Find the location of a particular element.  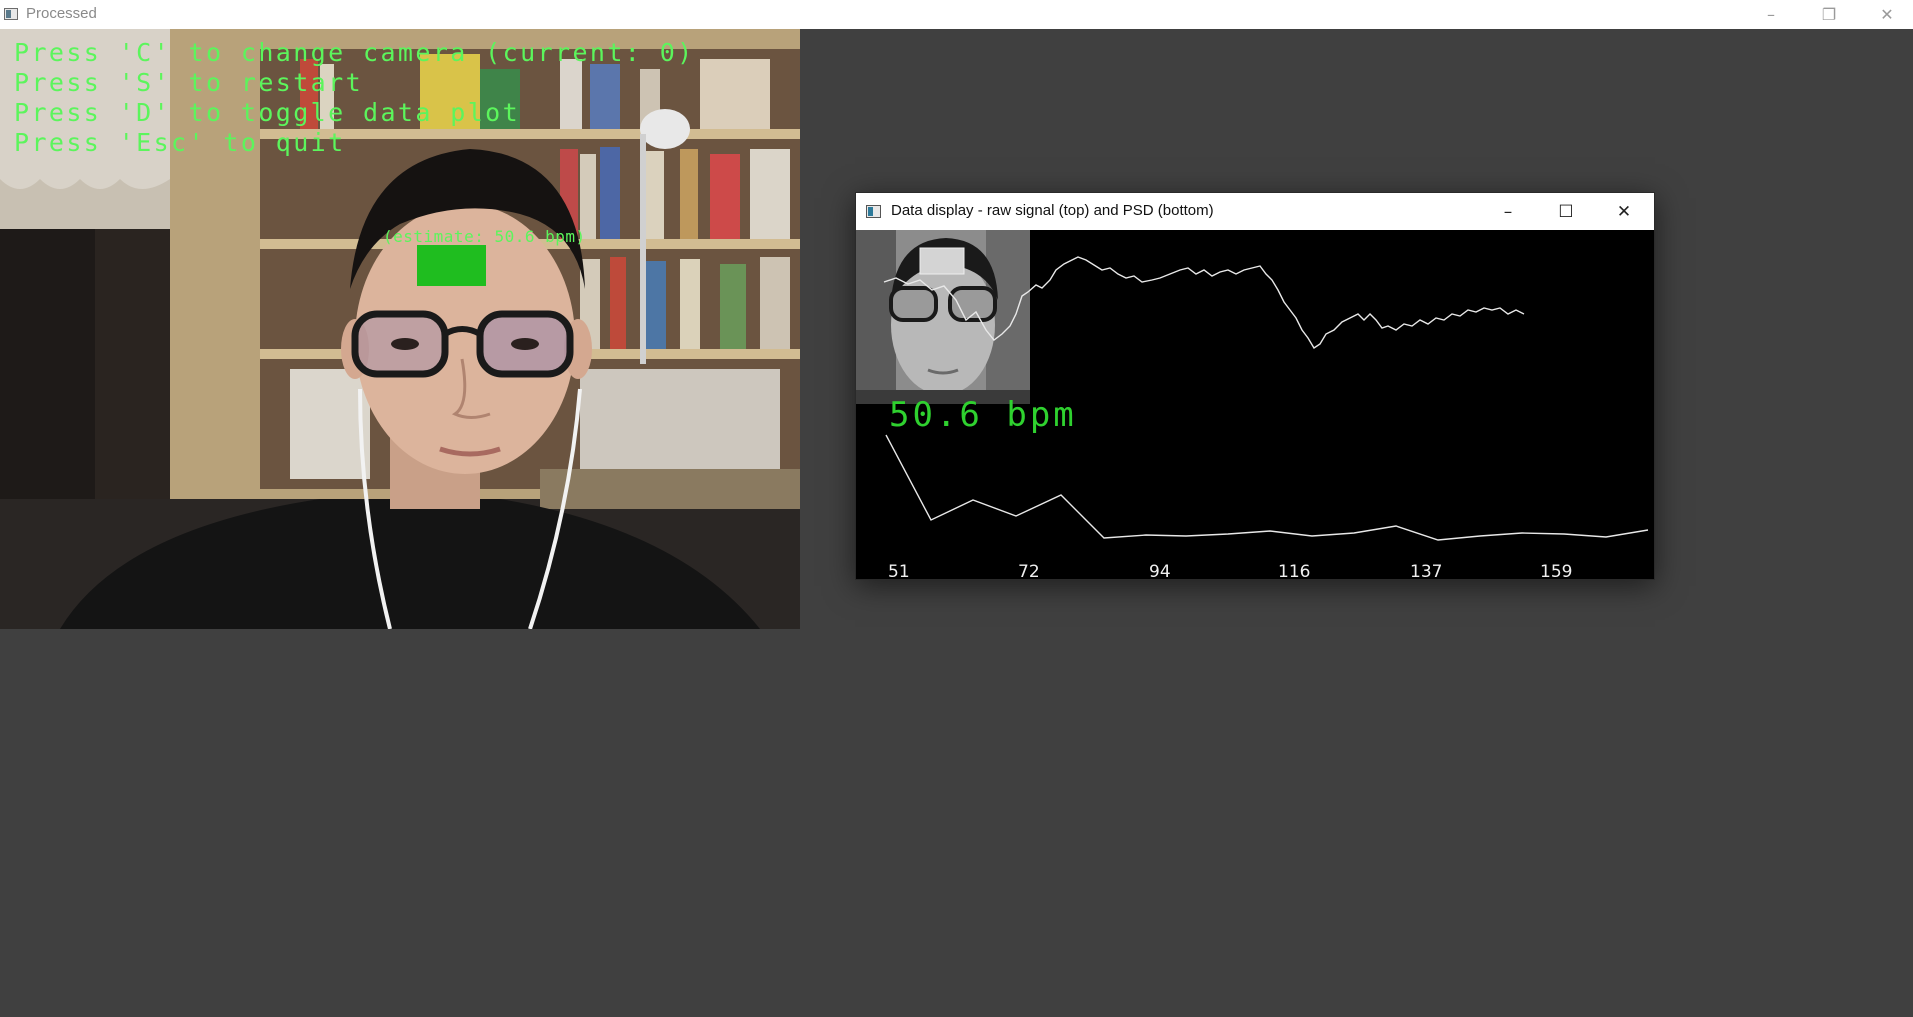

data-maximize-button: ☐ is located at coordinates (1566, 211).